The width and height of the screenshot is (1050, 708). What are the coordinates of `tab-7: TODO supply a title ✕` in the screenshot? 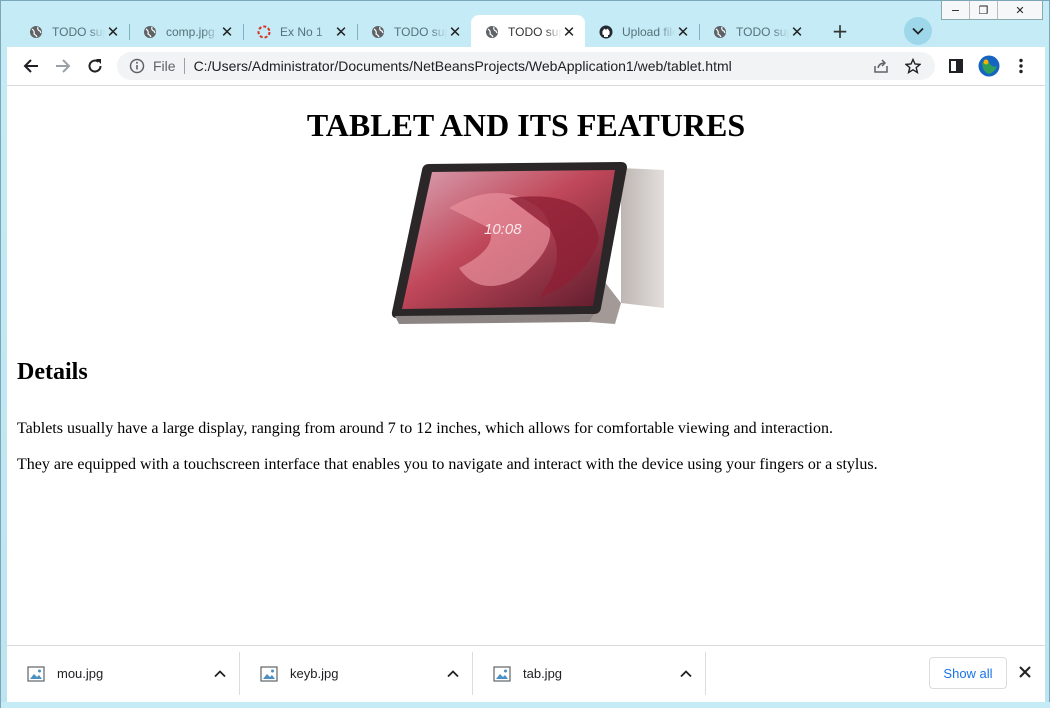 It's located at (756, 31).